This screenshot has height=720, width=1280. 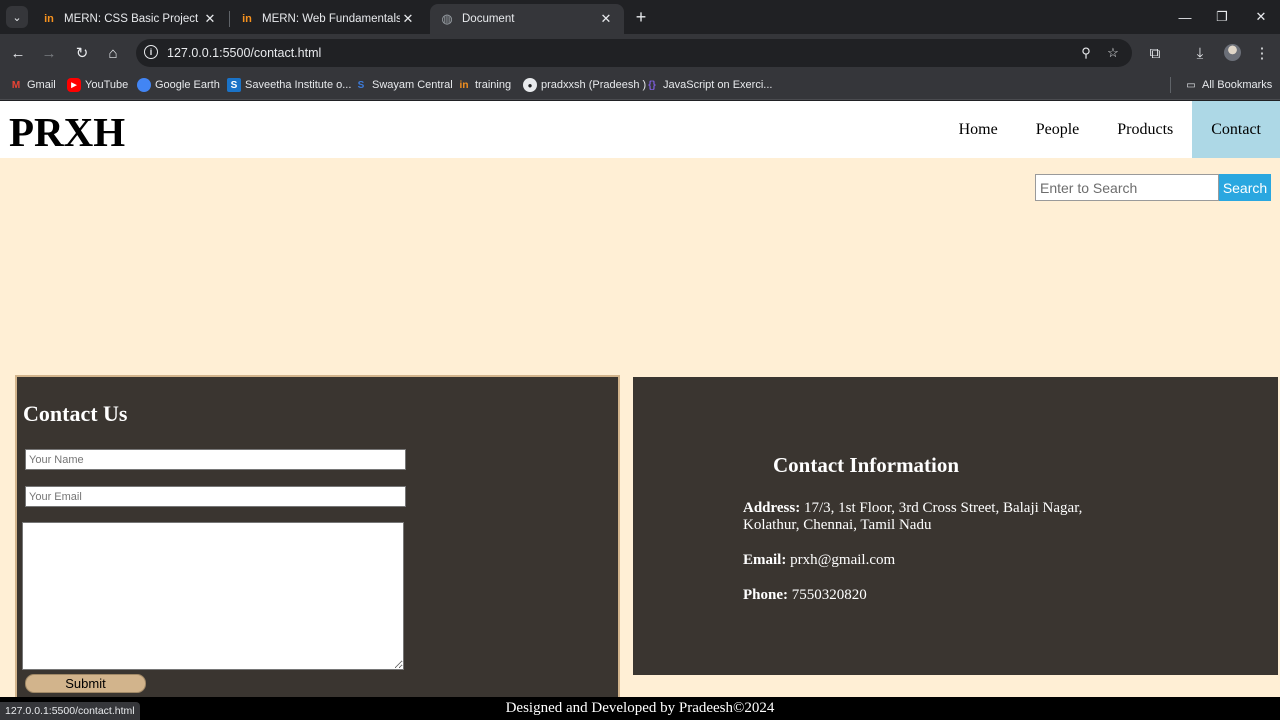 I want to click on site-header: PRXH Home People Products Contact, so click(x=640, y=129).